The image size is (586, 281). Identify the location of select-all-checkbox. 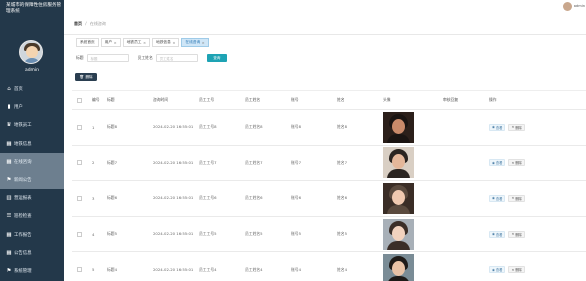
(79, 100).